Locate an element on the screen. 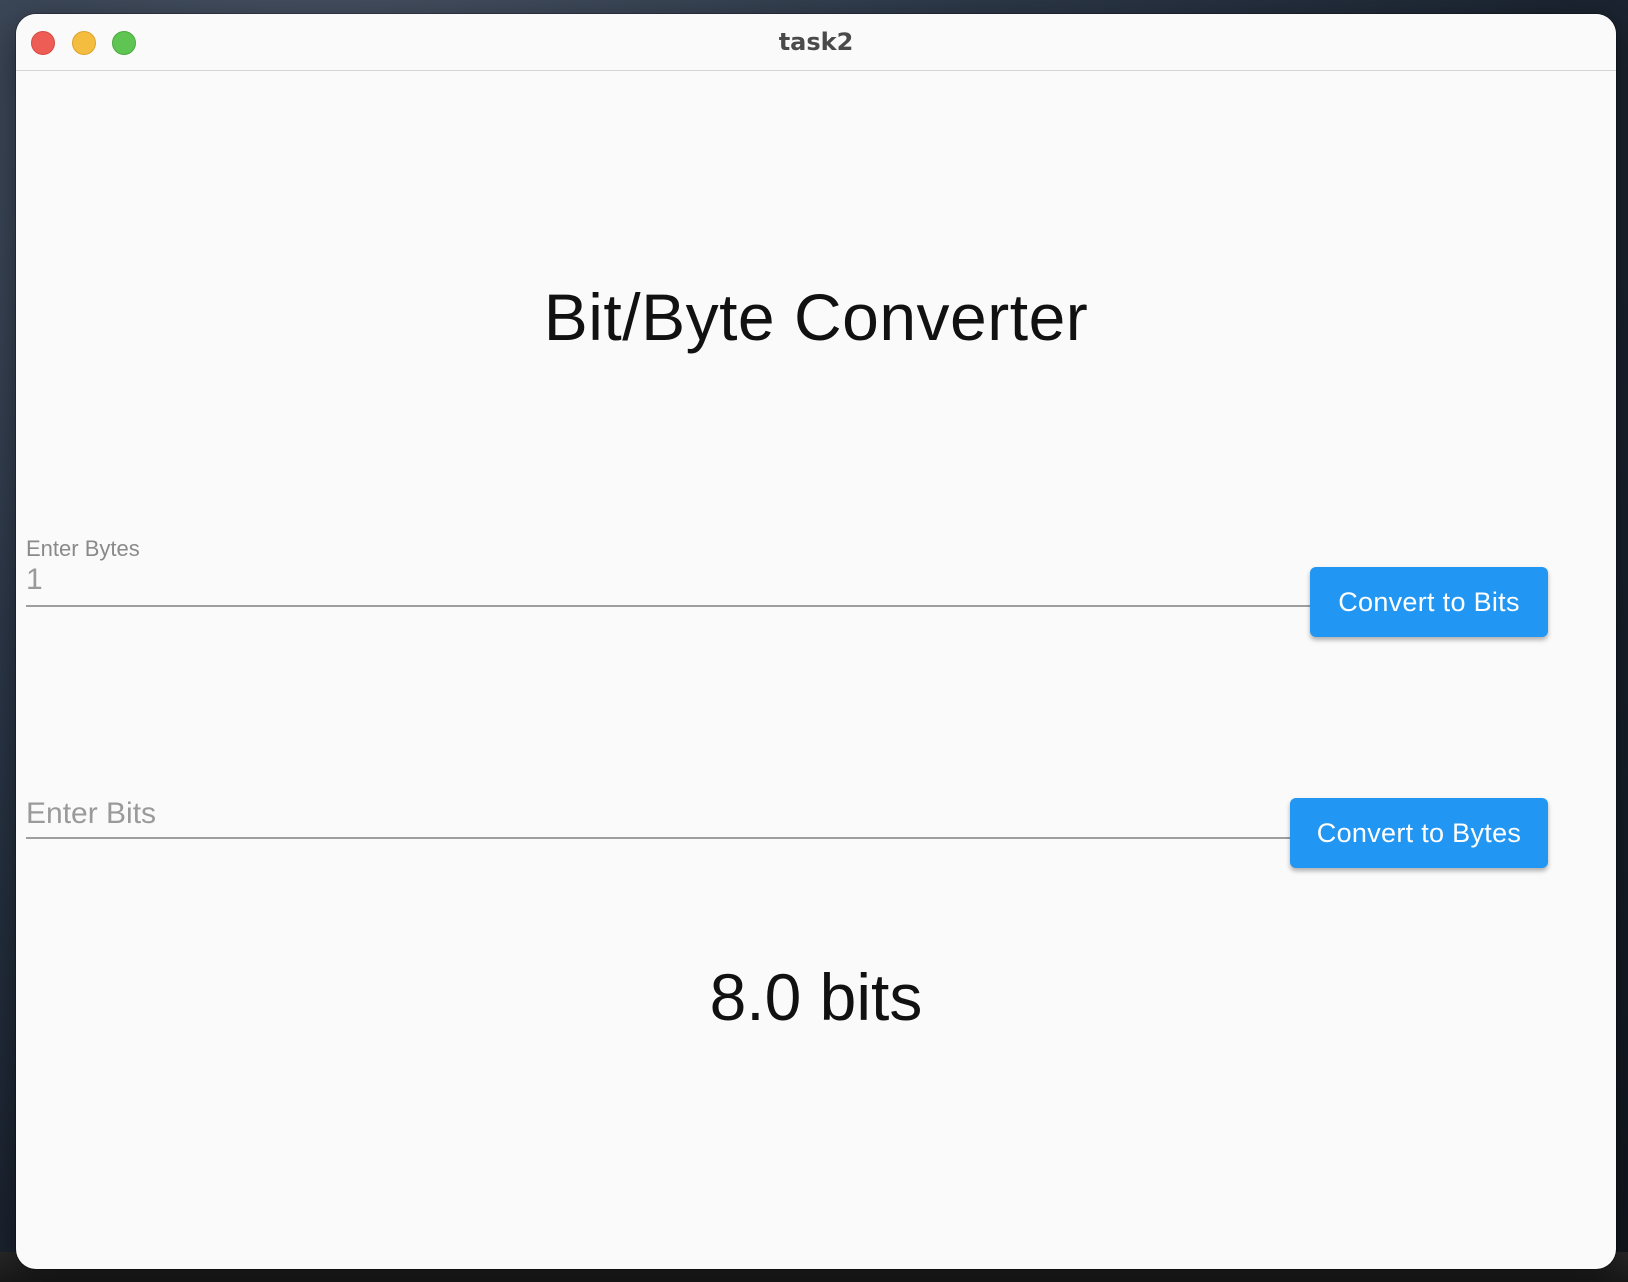 The image size is (1628, 1282). bytes-input-underline is located at coordinates (668, 606).